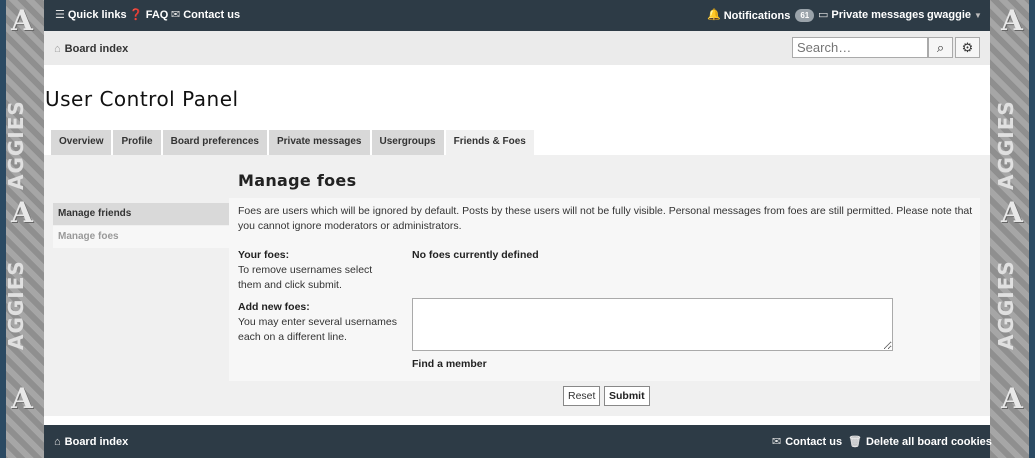 The height and width of the screenshot is (458, 1035). What do you see at coordinates (142, 99) in the screenshot?
I see `page-title: User Control Panel` at bounding box center [142, 99].